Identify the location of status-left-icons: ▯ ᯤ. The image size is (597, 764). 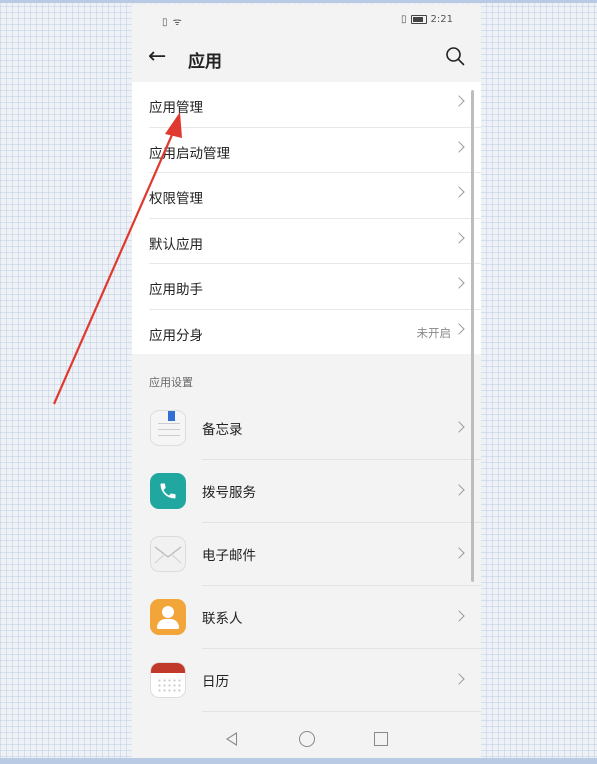
(172, 22).